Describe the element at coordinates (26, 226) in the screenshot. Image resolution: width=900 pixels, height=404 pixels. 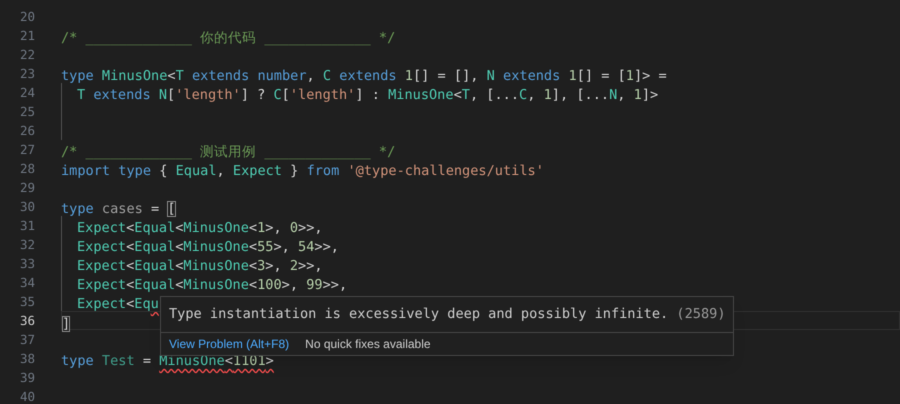
I see `line-number: 31` at that location.